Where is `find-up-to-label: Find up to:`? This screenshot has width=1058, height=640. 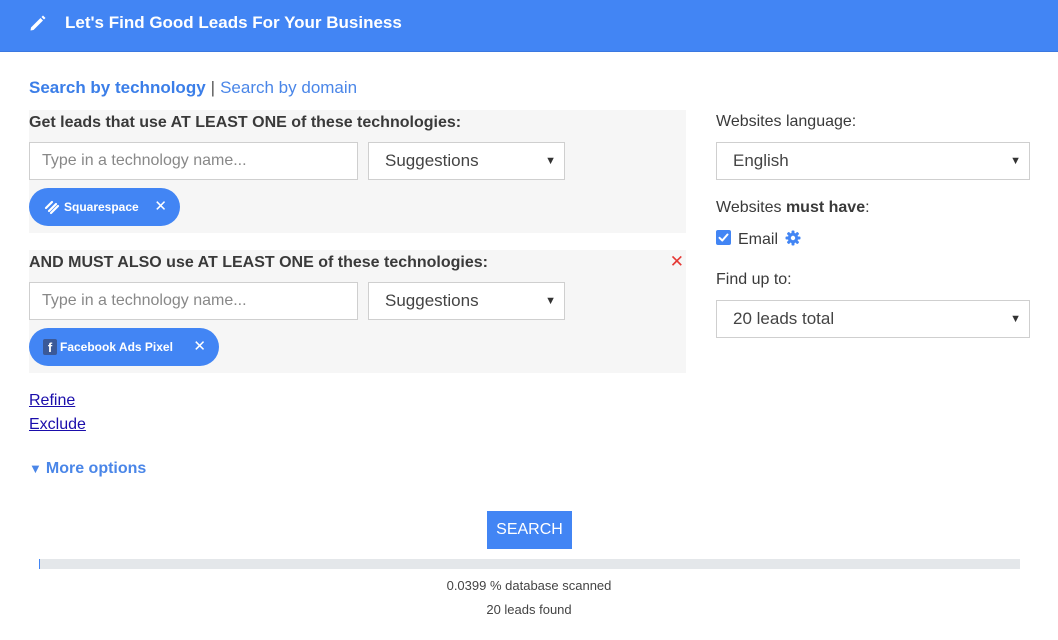 find-up-to-label: Find up to: is located at coordinates (754, 279).